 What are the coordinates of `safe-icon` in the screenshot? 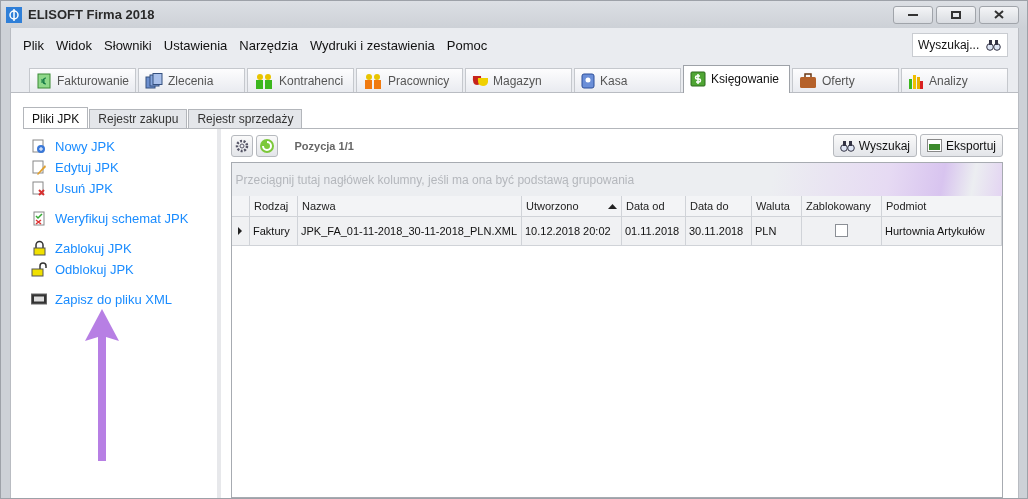 It's located at (588, 80).